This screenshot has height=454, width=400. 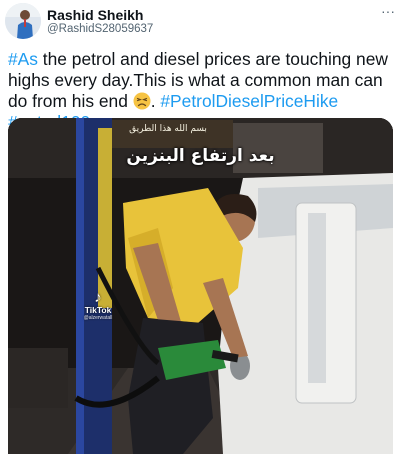 I want to click on tiktok-brand-label: TikTok, so click(x=98, y=310).